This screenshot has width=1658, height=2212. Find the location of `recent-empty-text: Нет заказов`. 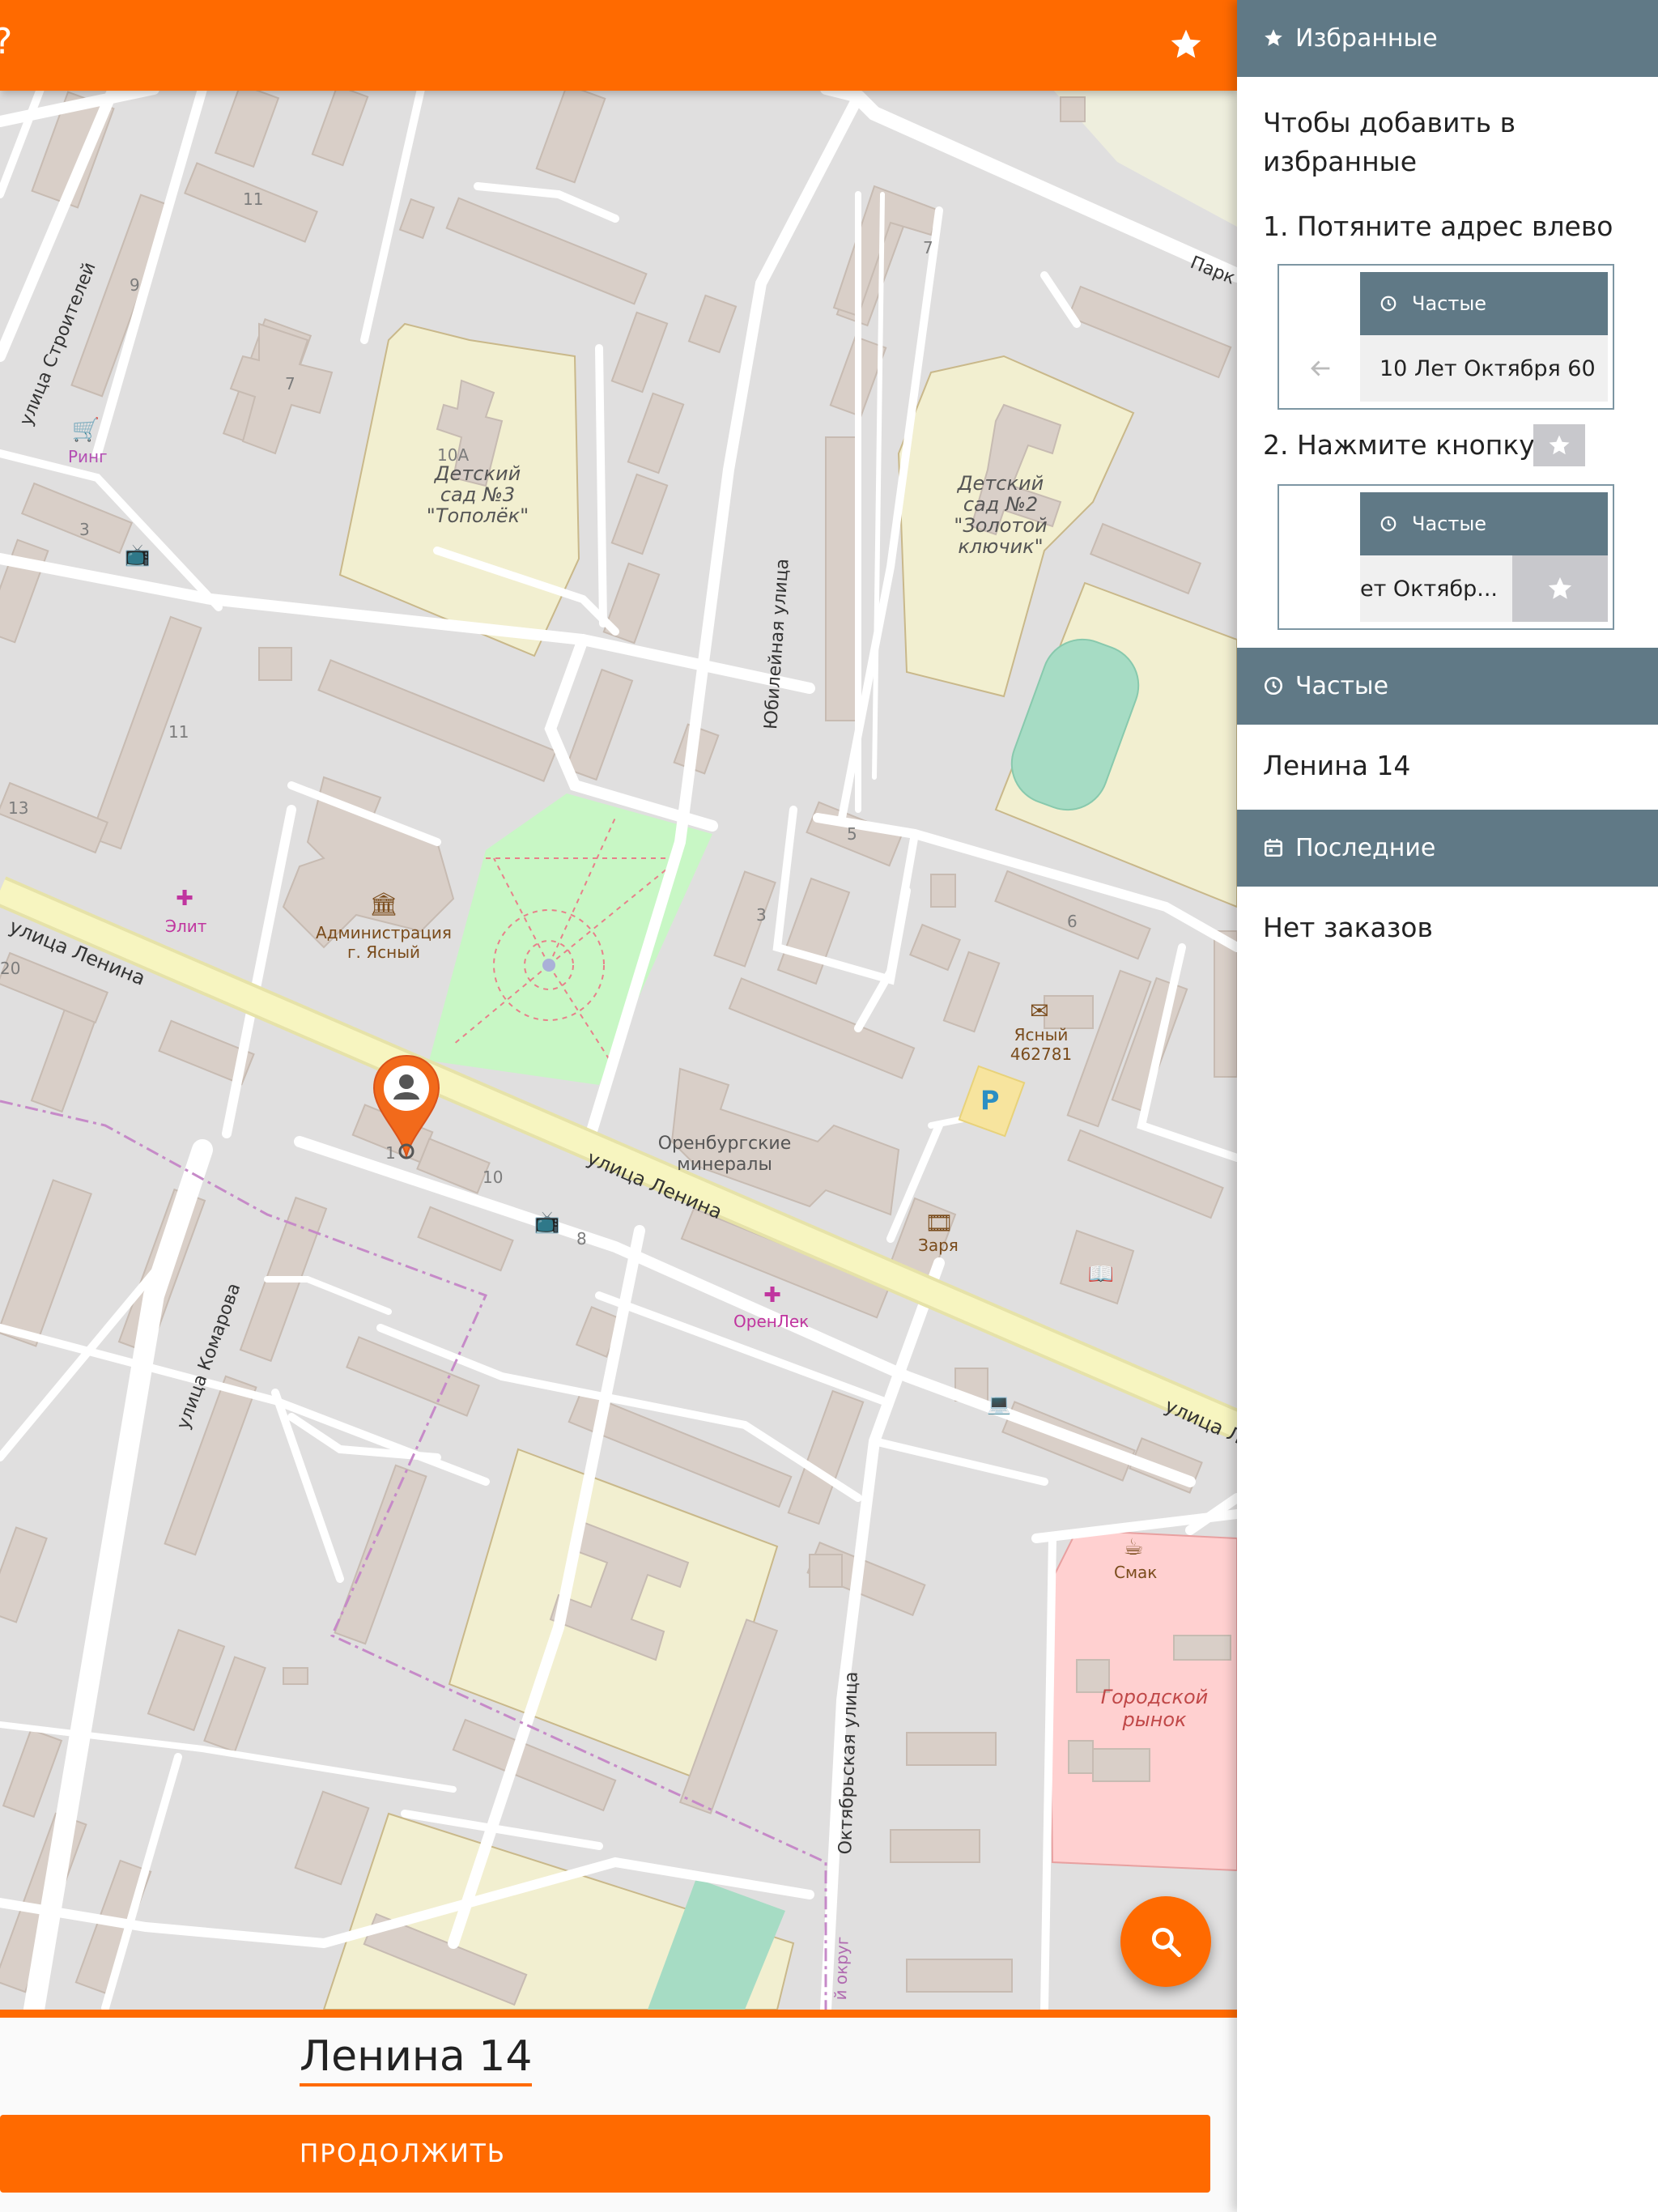

recent-empty-text: Нет заказов is located at coordinates (1348, 927).